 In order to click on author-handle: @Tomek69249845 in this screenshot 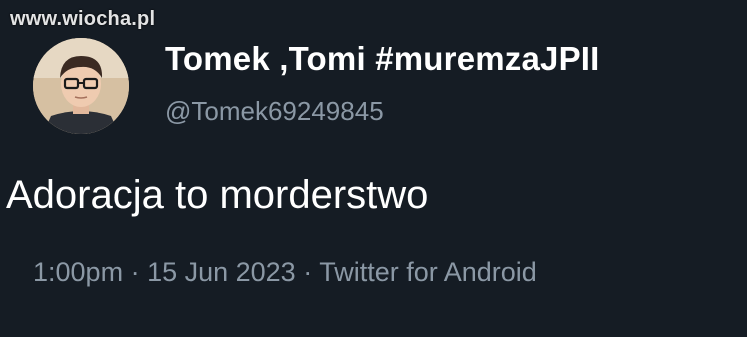, I will do `click(274, 111)`.